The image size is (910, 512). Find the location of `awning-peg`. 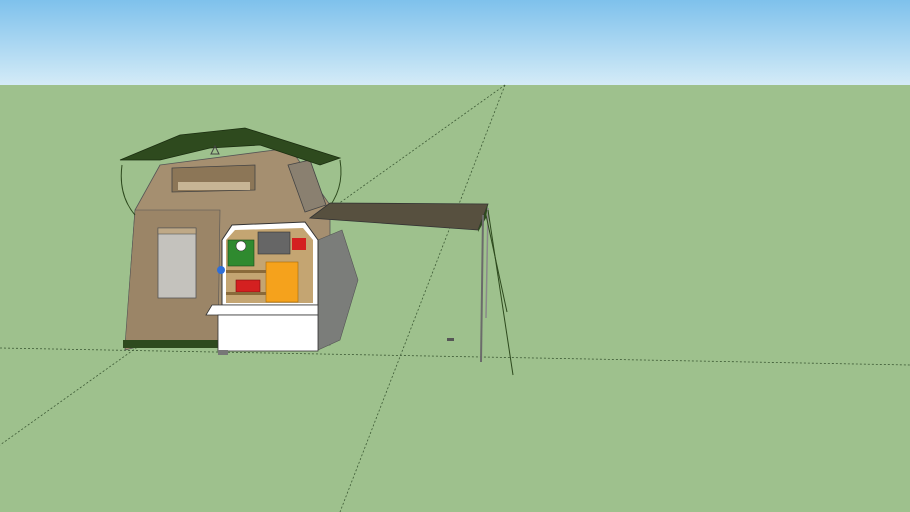

awning-peg is located at coordinates (450, 339).